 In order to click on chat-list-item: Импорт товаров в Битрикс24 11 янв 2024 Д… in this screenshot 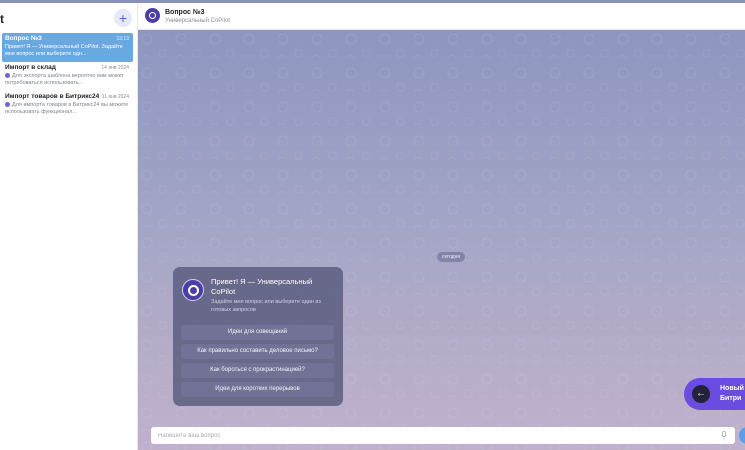, I will do `click(67, 105)`.